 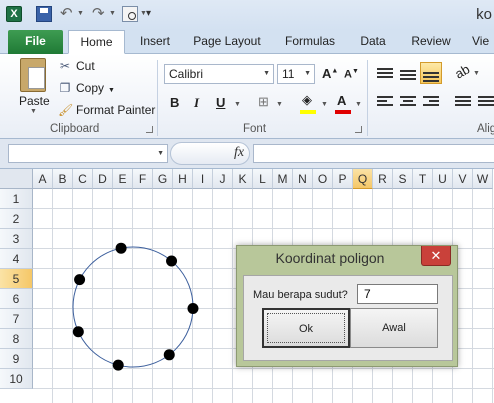 I want to click on awal-button: Awal, so click(x=394, y=328).